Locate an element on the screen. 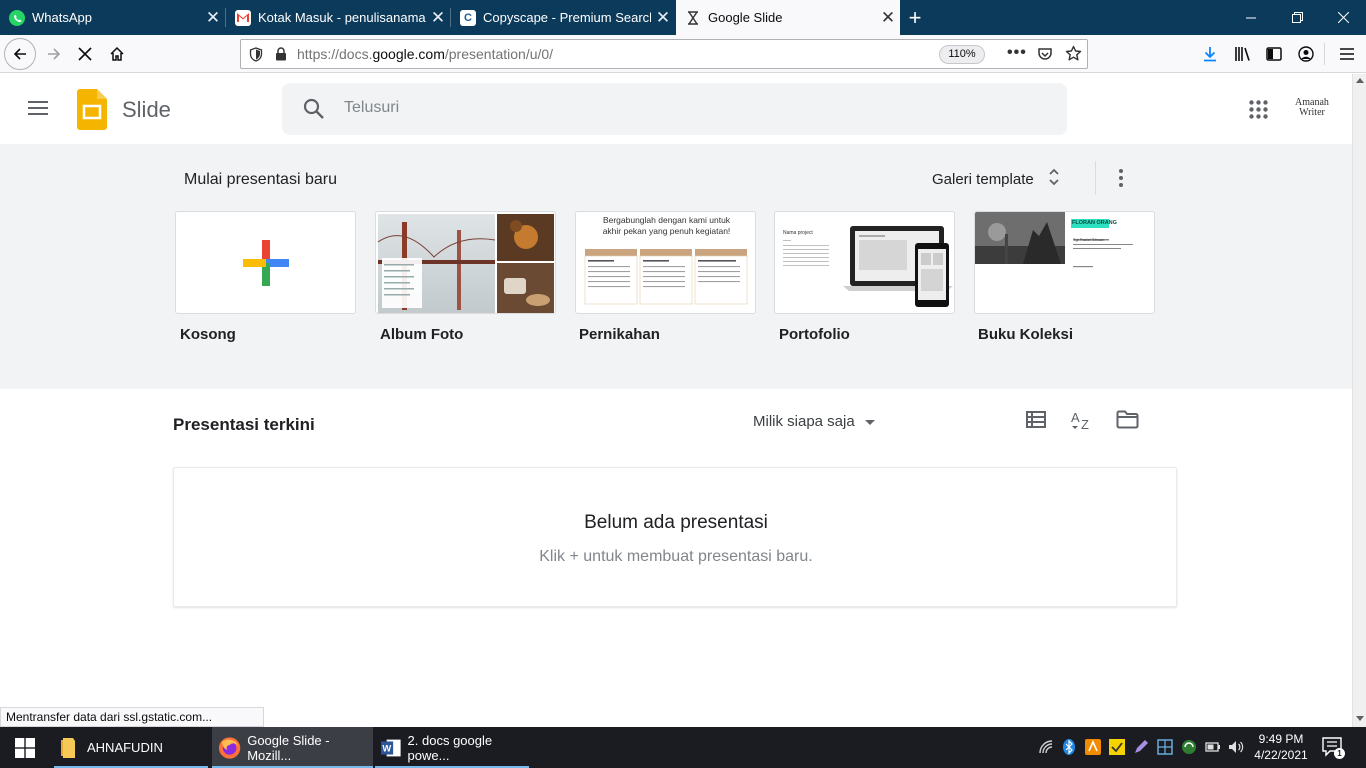 This screenshot has height=768, width=1366. slides-logo-icon is located at coordinates (92, 112).